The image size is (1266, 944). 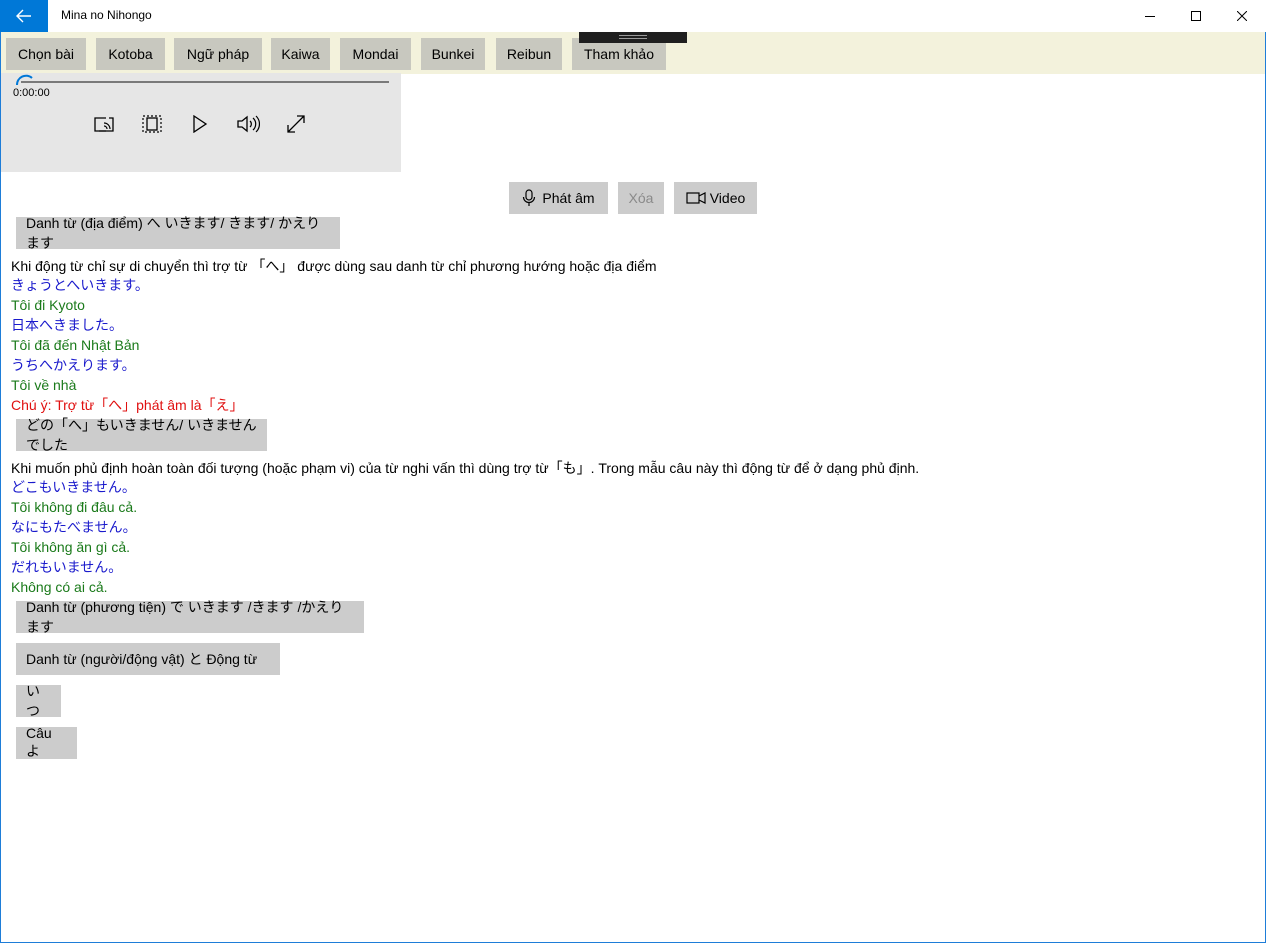 I want to click on example-vietnamese: Tôi không ăn gì cả., so click(x=71, y=547).